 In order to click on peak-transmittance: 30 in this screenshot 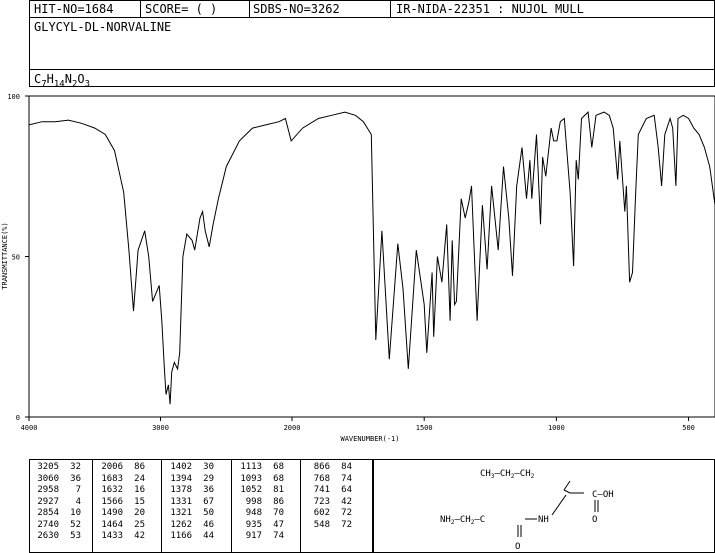, I will do `click(208, 467)`.